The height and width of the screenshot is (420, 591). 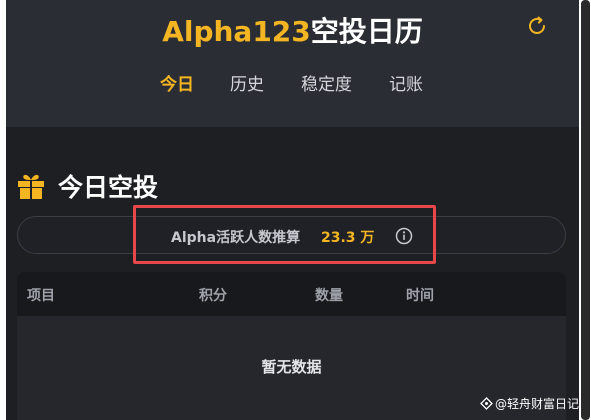 What do you see at coordinates (213, 296) in the screenshot?
I see `column-header-points: 积分` at bounding box center [213, 296].